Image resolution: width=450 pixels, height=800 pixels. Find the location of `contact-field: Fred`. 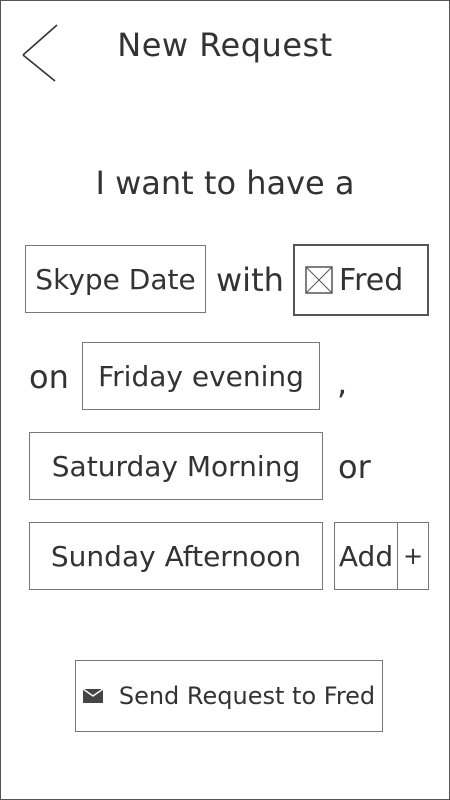

contact-field: Fred is located at coordinates (361, 280).